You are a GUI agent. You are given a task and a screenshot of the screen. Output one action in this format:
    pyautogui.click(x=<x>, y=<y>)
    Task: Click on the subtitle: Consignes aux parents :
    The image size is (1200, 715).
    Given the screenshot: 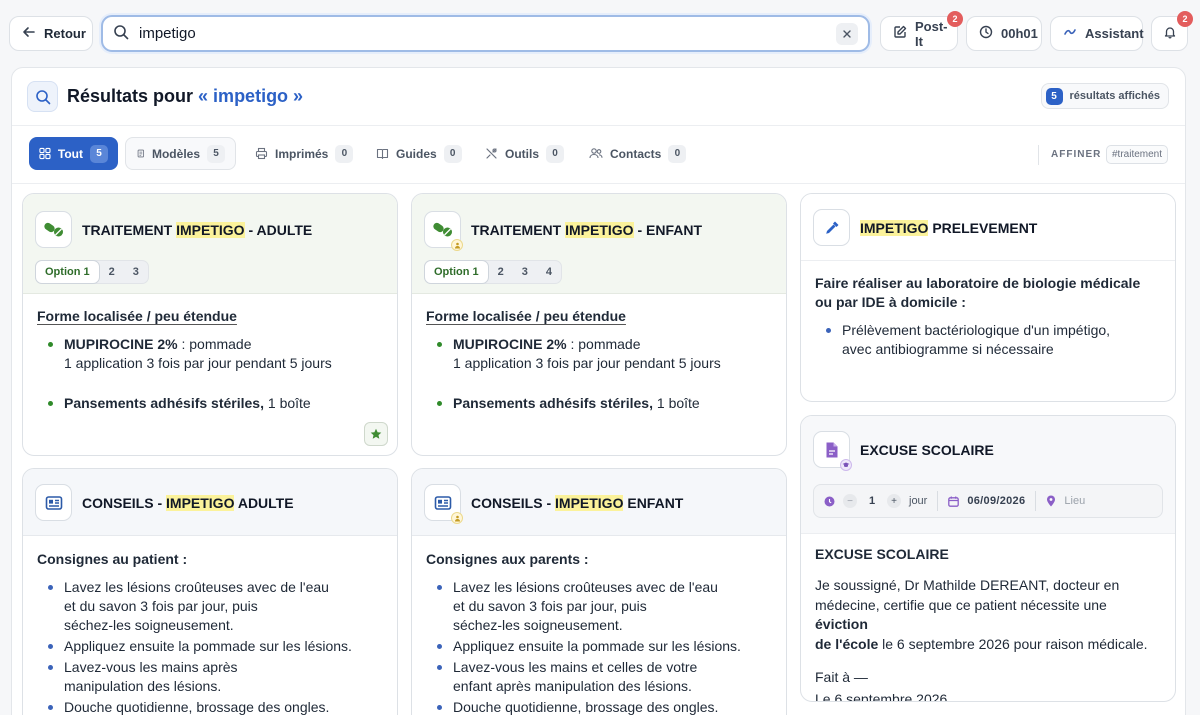 What is the action you would take?
    pyautogui.click(x=507, y=559)
    